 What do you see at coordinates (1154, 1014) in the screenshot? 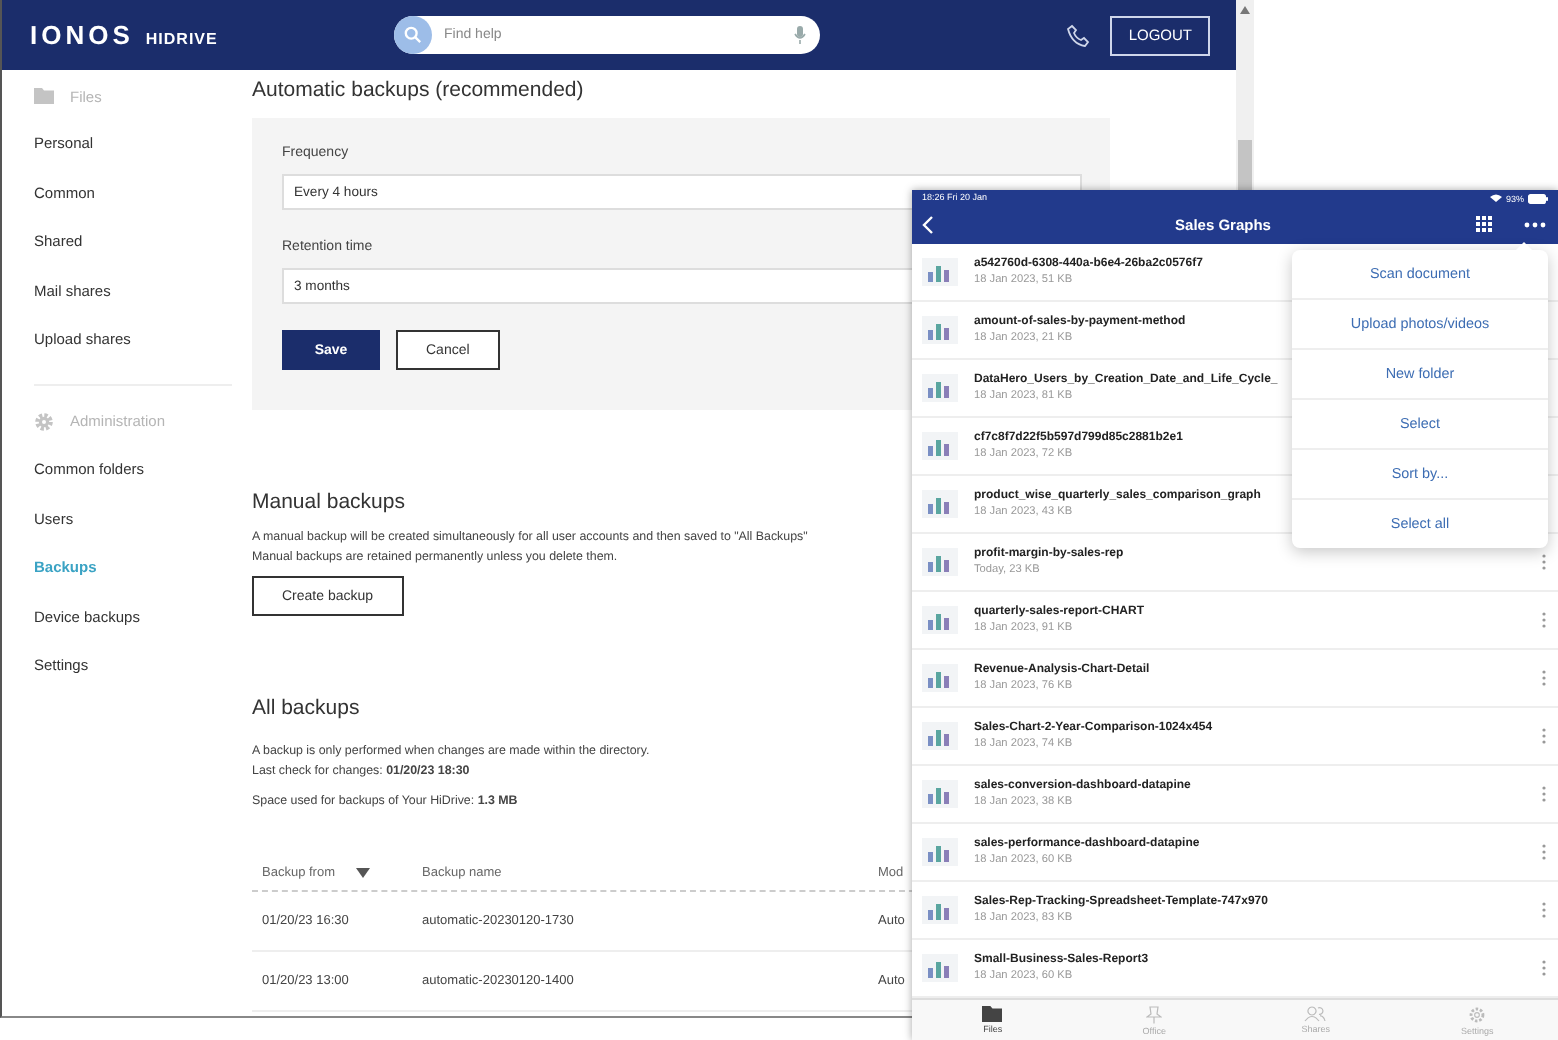
I see `pin-icon` at bounding box center [1154, 1014].